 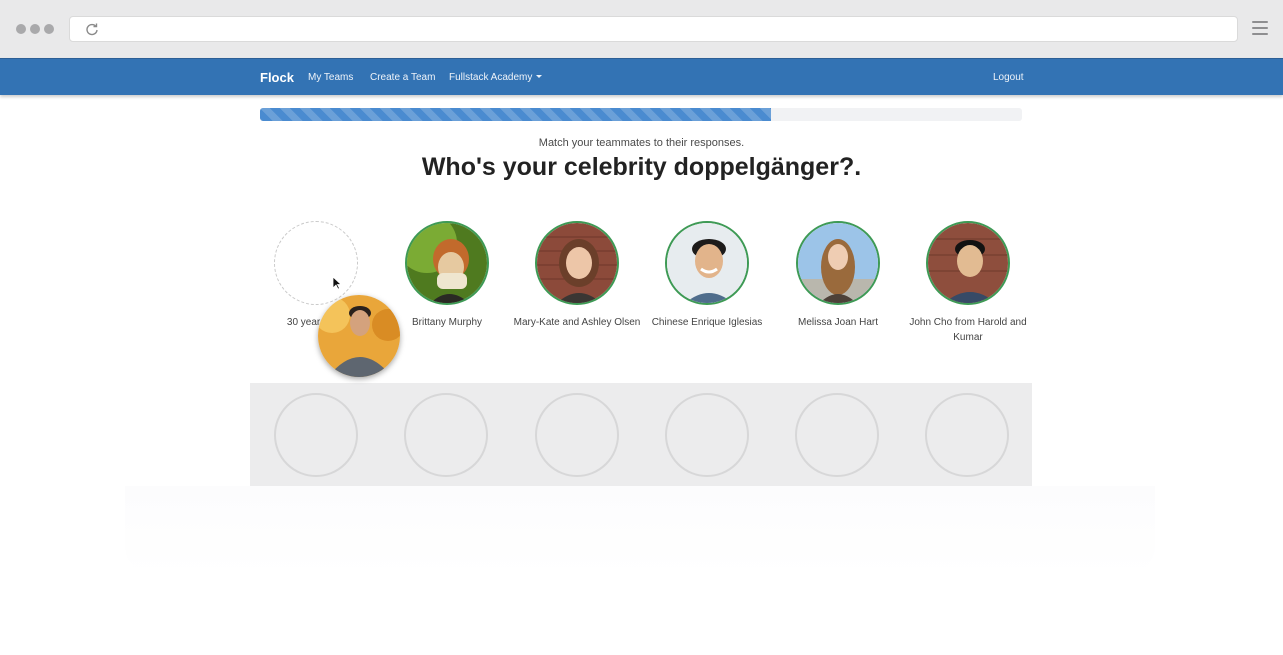 I want to click on celebrity-card: Brittany Murphy, so click(x=447, y=275).